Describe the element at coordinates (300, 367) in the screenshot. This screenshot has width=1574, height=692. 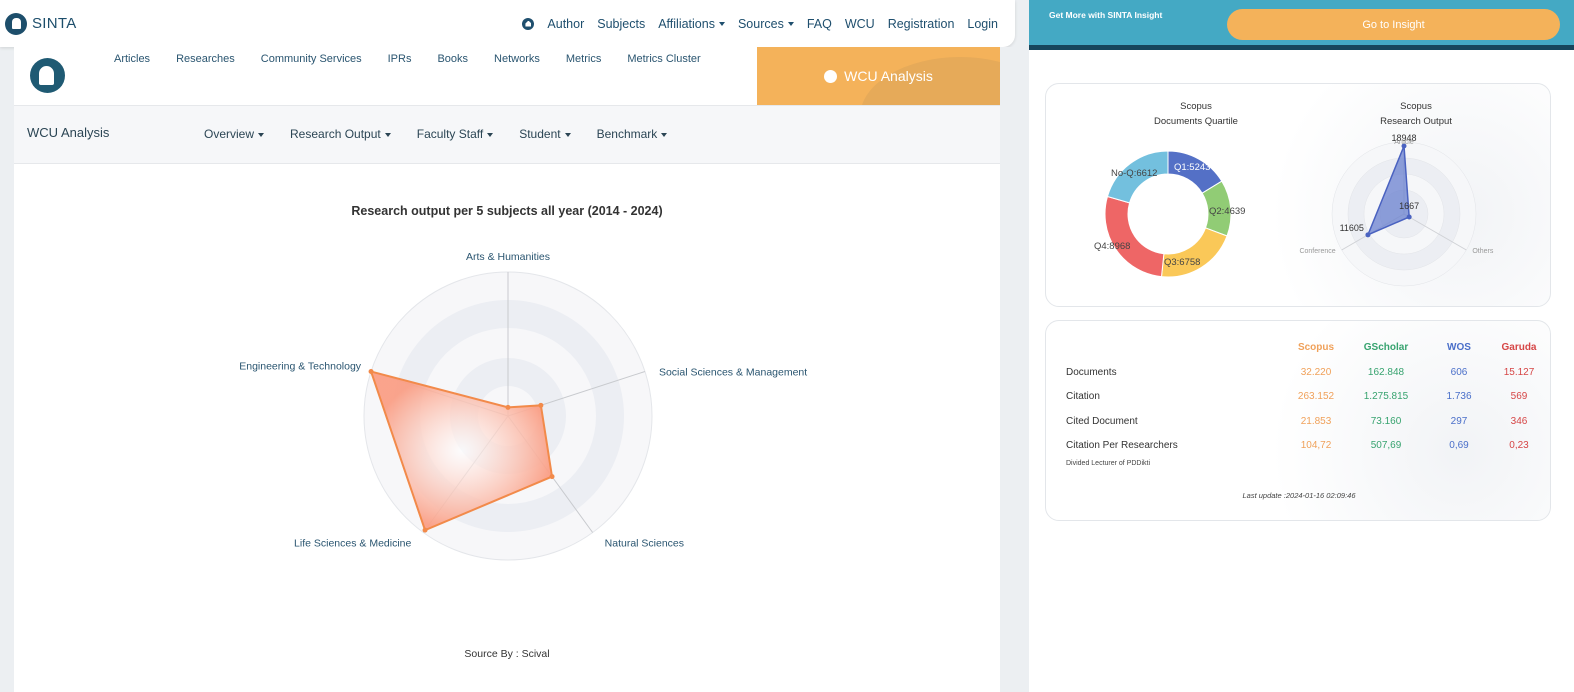
I see `radar-category-label: Engineering & Technology` at that location.